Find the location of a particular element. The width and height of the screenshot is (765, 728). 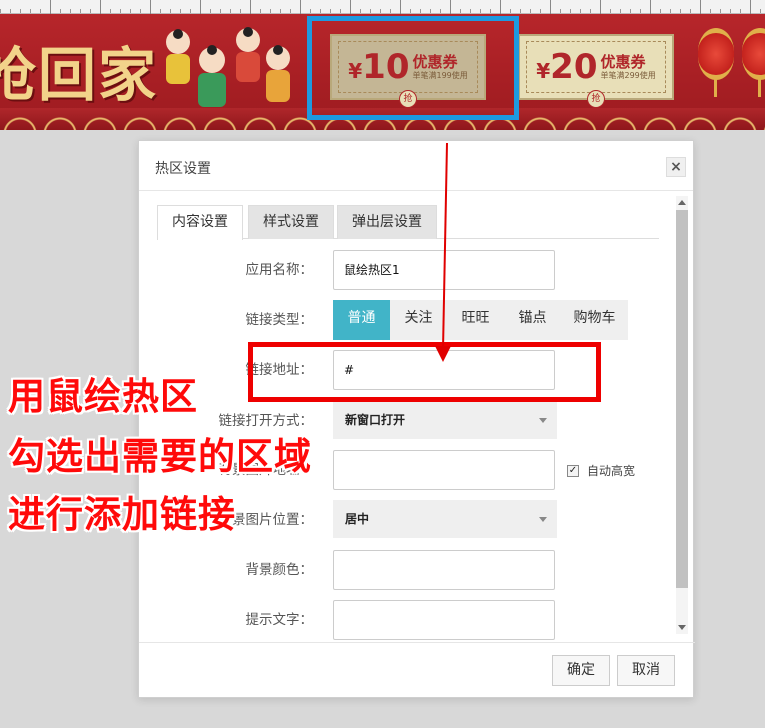

cancel-button: 取消 is located at coordinates (646, 670).